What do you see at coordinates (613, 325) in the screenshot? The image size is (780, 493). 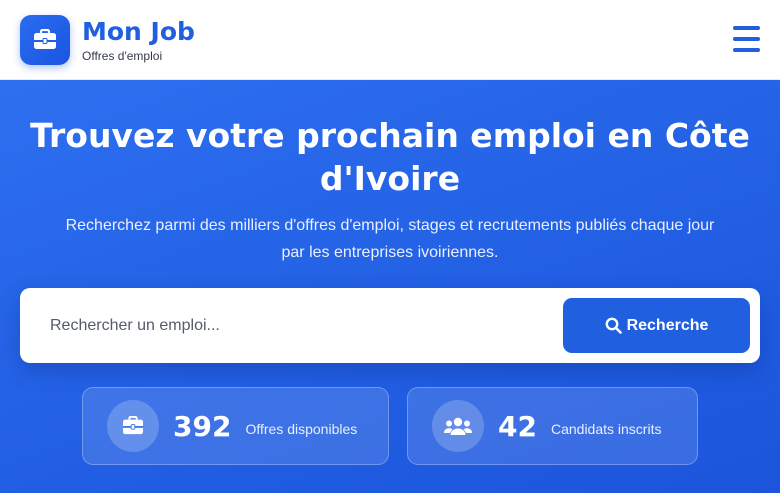 I see `search-icon` at bounding box center [613, 325].